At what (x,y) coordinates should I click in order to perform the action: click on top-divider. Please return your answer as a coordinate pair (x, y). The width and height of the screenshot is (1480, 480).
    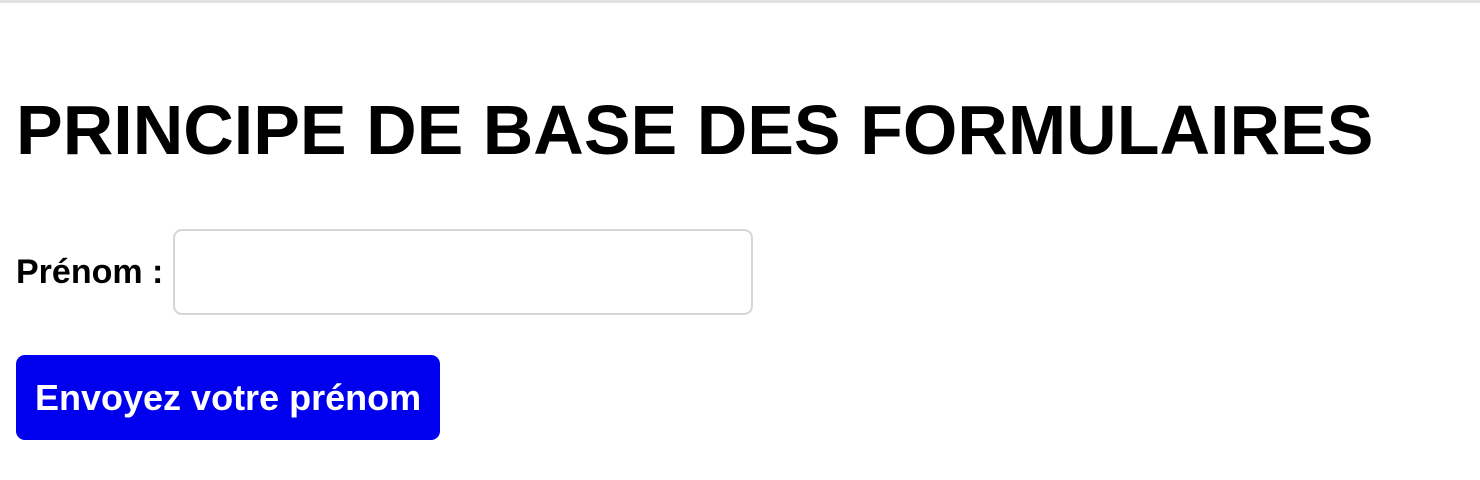
    Looking at the image, I should click on (740, 1).